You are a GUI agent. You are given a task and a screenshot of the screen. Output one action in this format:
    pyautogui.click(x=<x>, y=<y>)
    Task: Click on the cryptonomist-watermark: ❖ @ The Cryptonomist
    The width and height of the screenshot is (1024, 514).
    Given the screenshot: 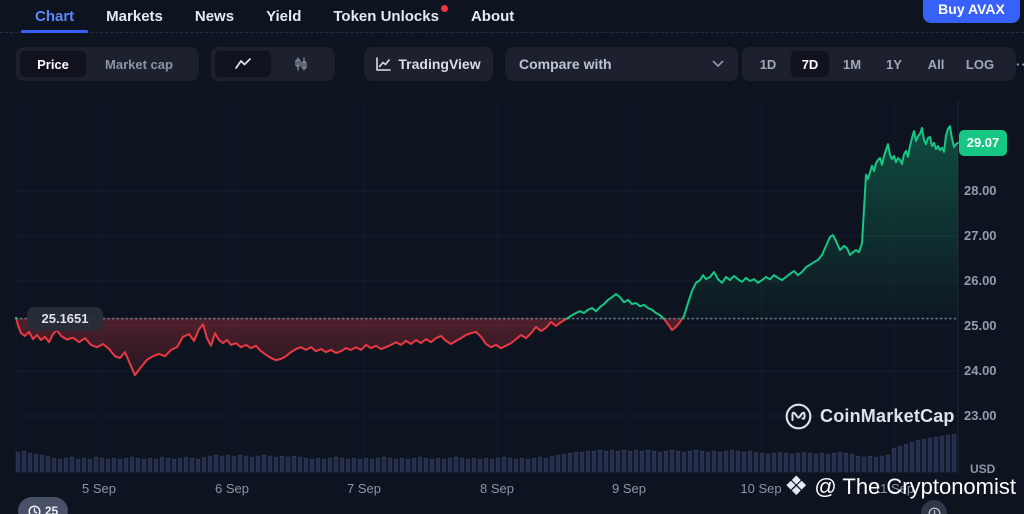 What is the action you would take?
    pyautogui.click(x=900, y=486)
    